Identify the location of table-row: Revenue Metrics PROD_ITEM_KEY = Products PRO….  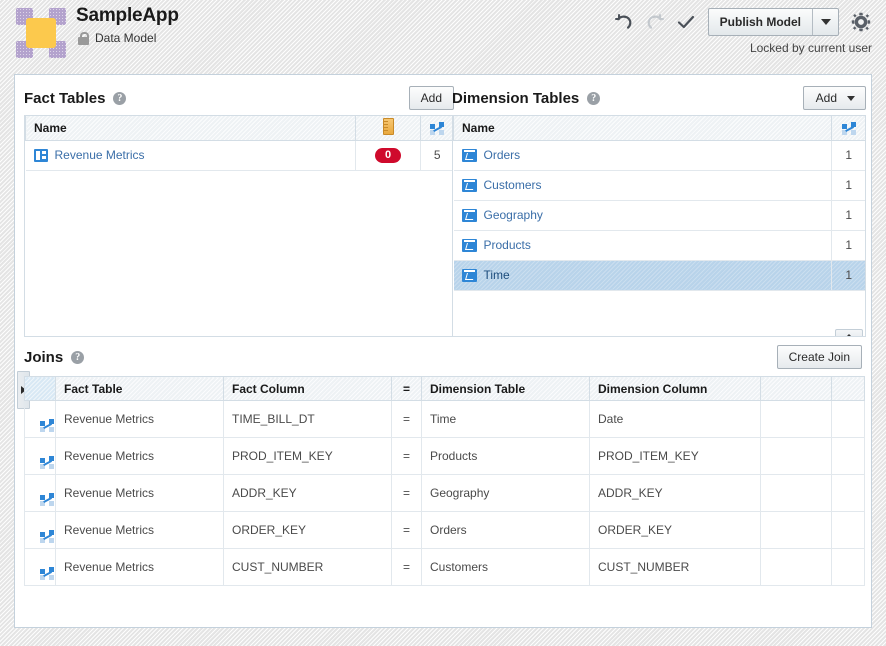
(444, 456).